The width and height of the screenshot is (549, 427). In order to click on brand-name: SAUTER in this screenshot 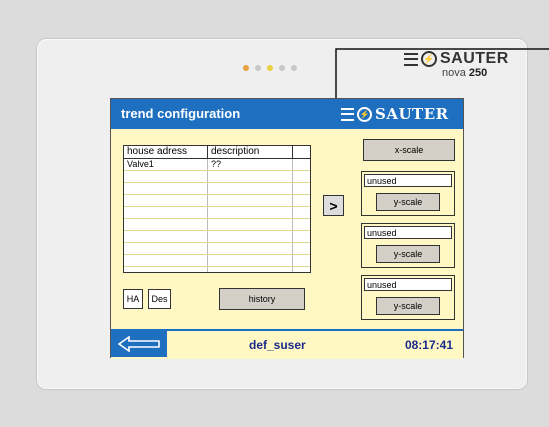, I will do `click(474, 58)`.